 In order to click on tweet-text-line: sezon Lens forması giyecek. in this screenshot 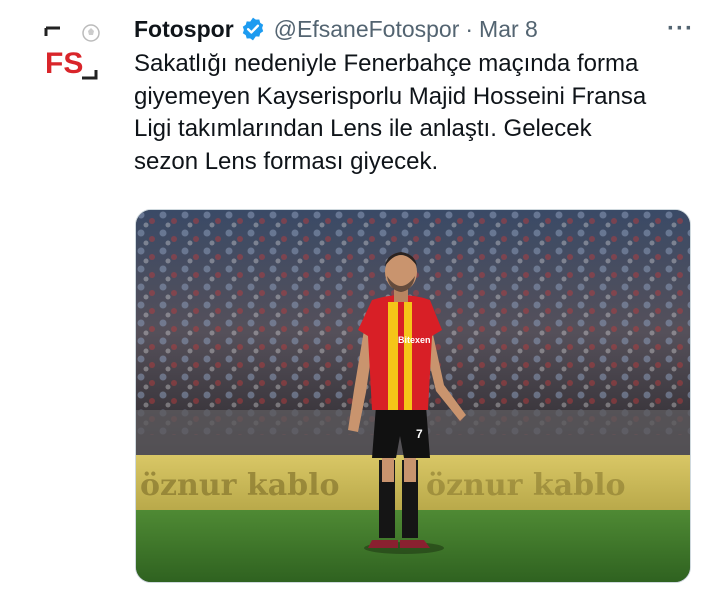, I will do `click(286, 161)`.